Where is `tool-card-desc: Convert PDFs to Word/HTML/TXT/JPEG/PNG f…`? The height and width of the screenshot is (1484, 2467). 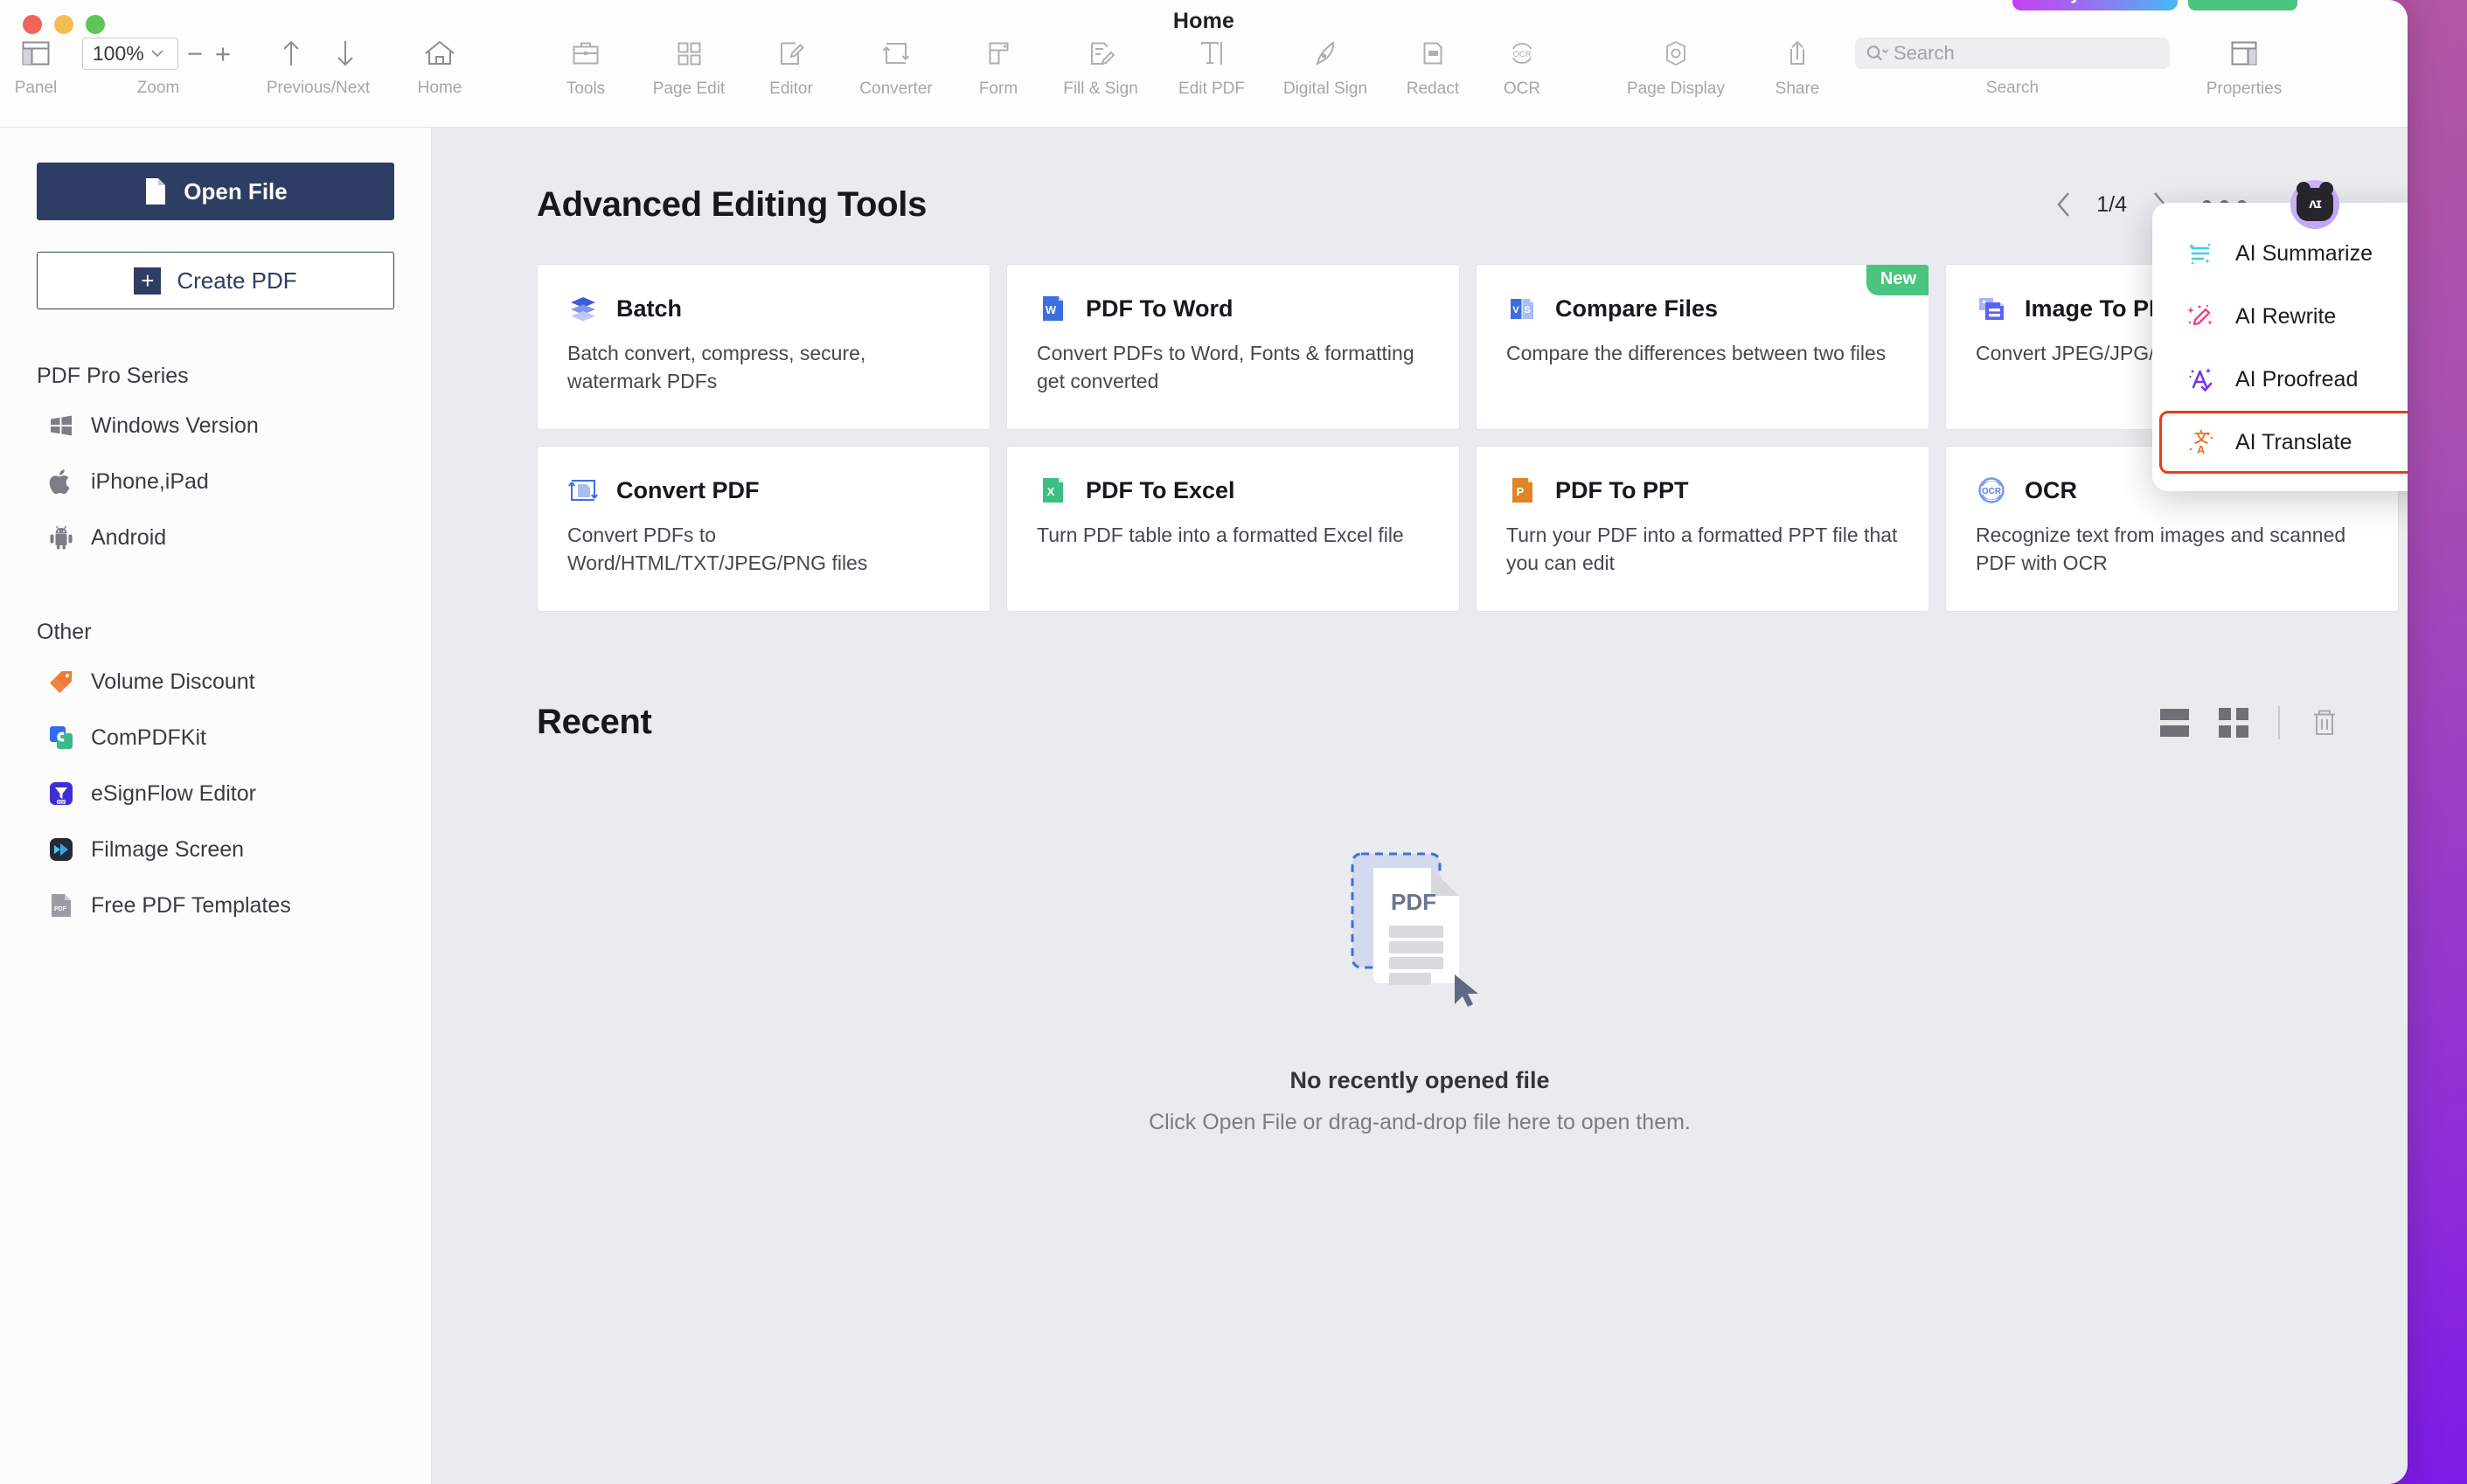
tool-card-desc: Convert PDFs to Word/HTML/TXT/JPEG/PNG f… is located at coordinates (717, 549).